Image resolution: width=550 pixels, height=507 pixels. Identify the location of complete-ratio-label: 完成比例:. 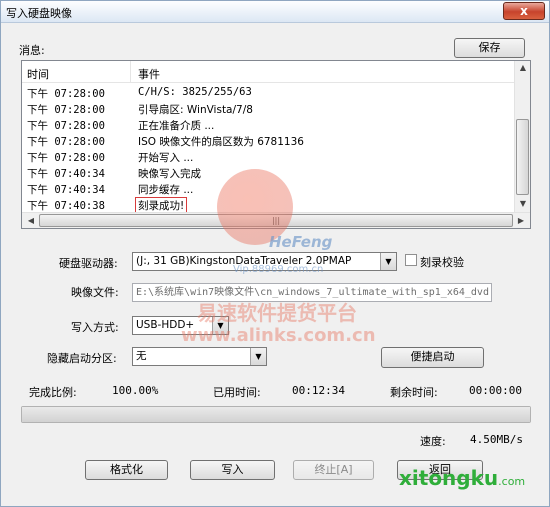
(53, 392).